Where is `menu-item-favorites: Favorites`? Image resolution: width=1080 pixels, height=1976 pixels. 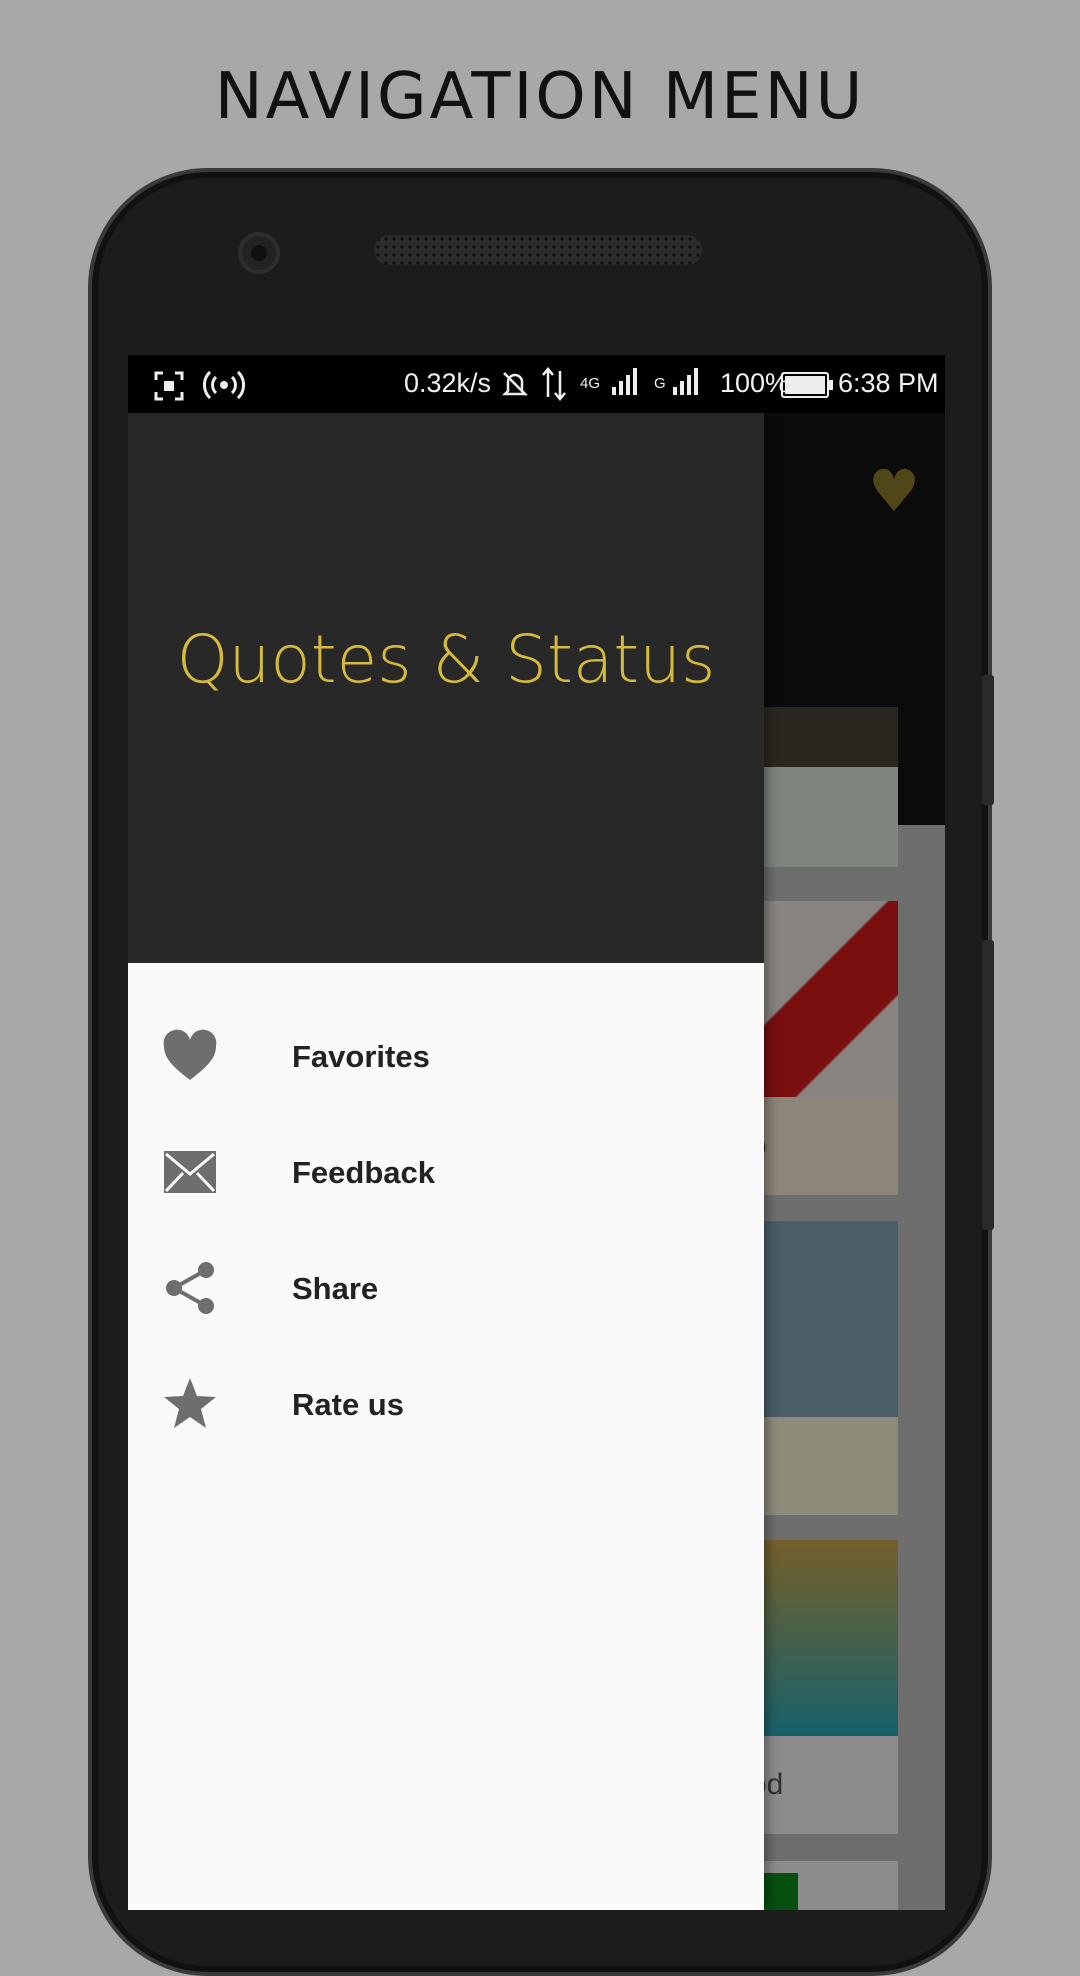 menu-item-favorites: Favorites is located at coordinates (446, 1061).